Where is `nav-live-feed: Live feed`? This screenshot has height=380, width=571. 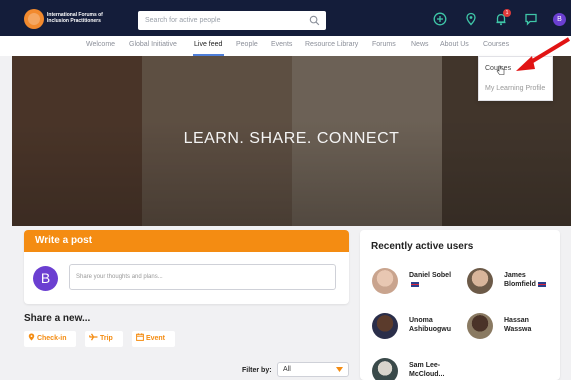
nav-live-feed: Live feed is located at coordinates (208, 44).